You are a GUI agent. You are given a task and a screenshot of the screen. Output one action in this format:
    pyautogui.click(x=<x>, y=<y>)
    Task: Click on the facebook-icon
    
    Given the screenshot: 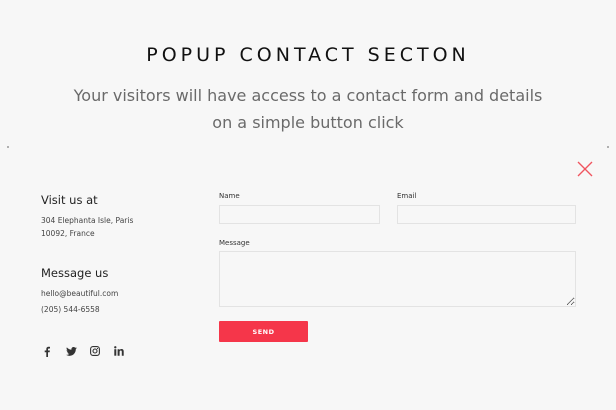 What is the action you would take?
    pyautogui.click(x=47, y=351)
    